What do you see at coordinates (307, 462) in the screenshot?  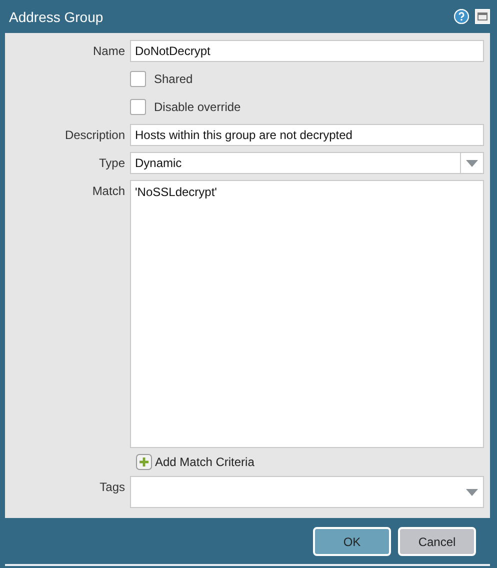 I see `add-match-criteria-link: Add Match Criteria` at bounding box center [307, 462].